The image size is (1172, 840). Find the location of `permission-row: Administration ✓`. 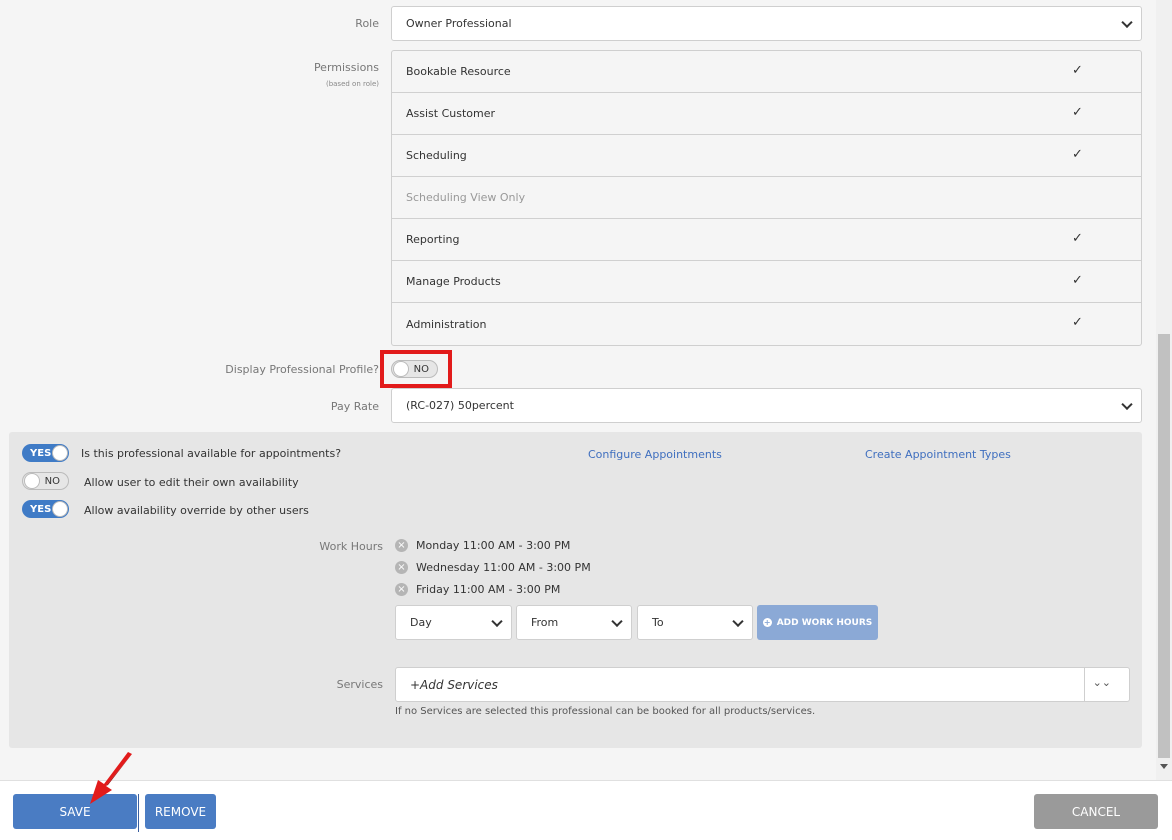

permission-row: Administration ✓ is located at coordinates (766, 324).